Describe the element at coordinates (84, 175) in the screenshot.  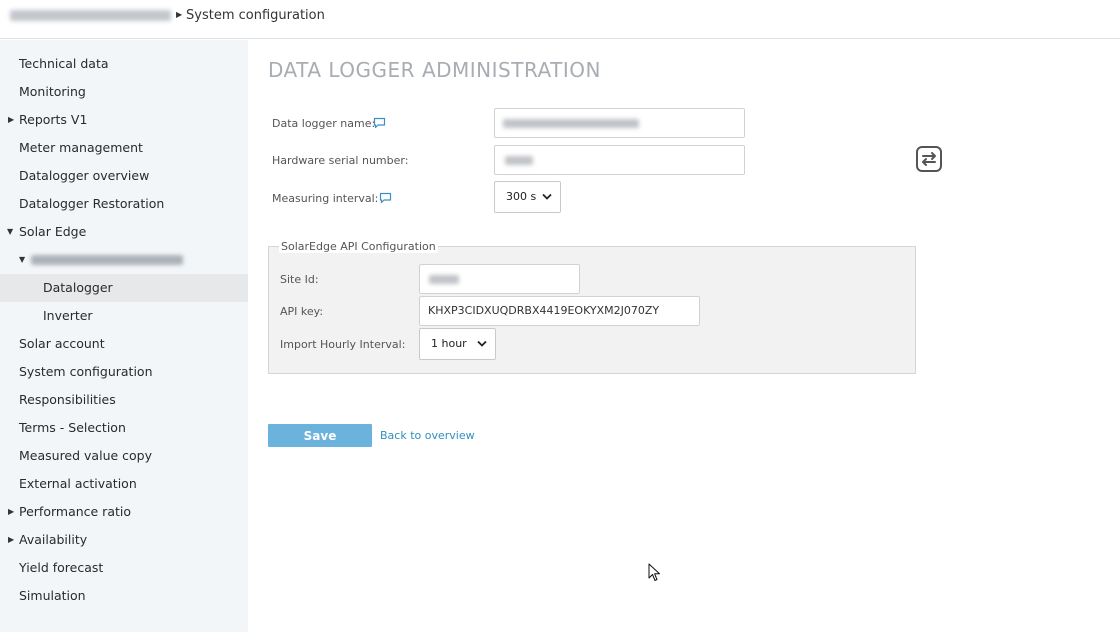
I see `sidebar-item-label: Datalogger overview` at that location.